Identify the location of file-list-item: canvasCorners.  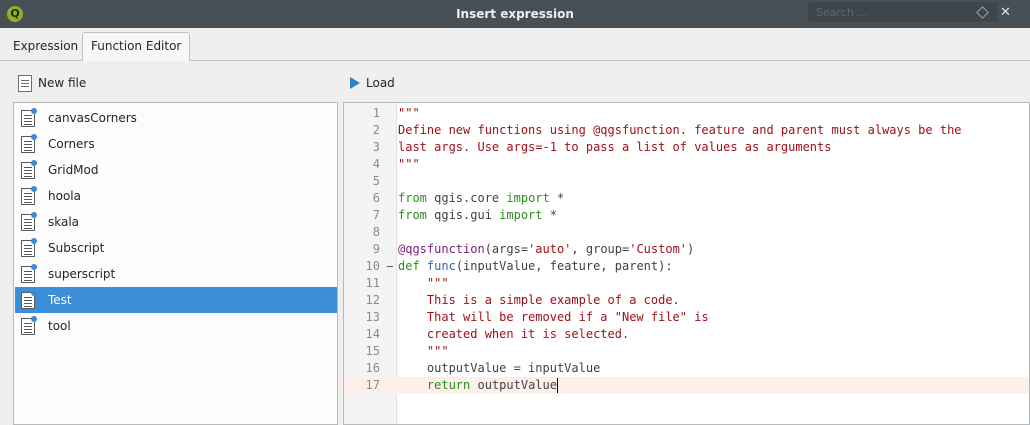
(176, 118).